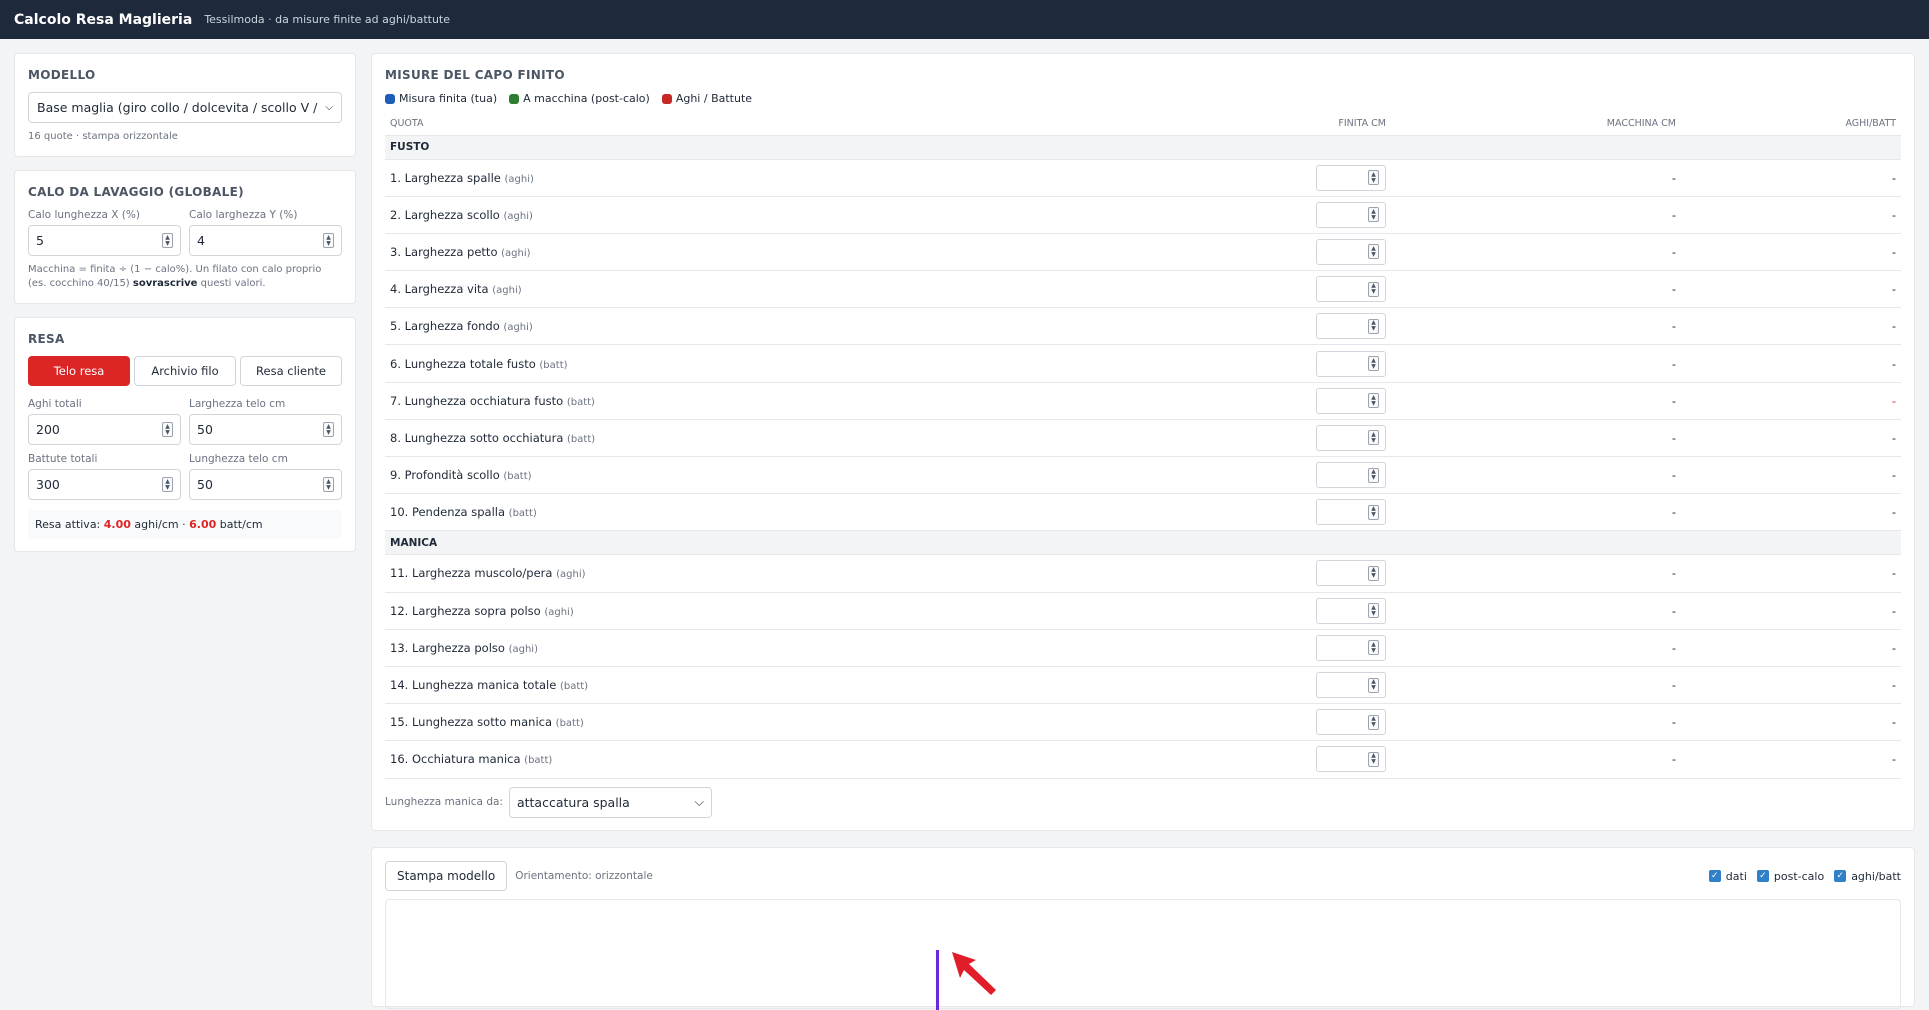 The width and height of the screenshot is (1929, 1010). I want to click on lunghezza-telo-input: 50 ▲ ▼, so click(265, 484).